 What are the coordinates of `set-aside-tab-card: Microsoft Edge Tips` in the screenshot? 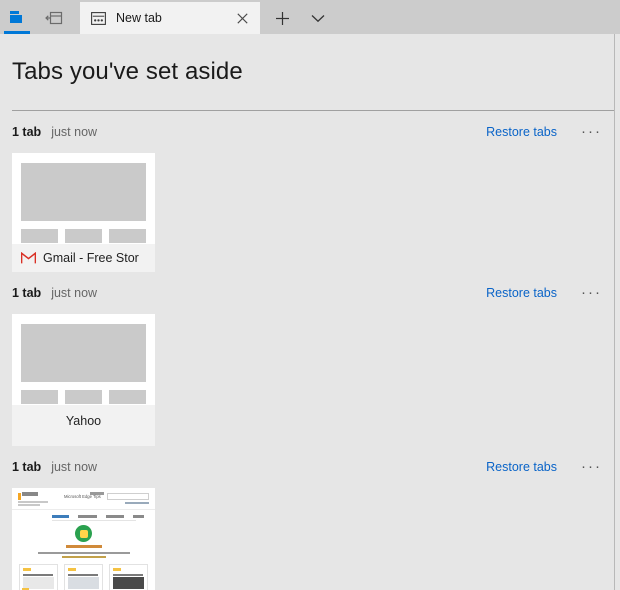 It's located at (83, 539).